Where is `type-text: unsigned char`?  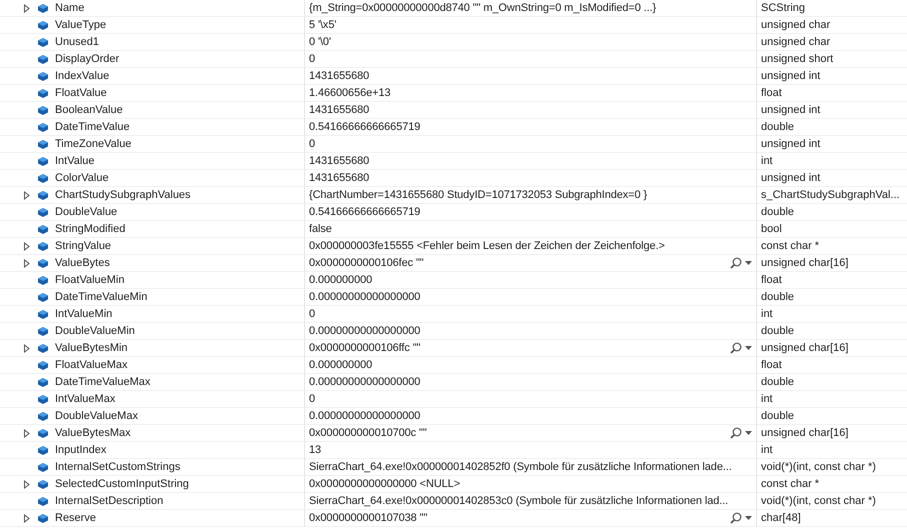
type-text: unsigned char is located at coordinates (795, 42).